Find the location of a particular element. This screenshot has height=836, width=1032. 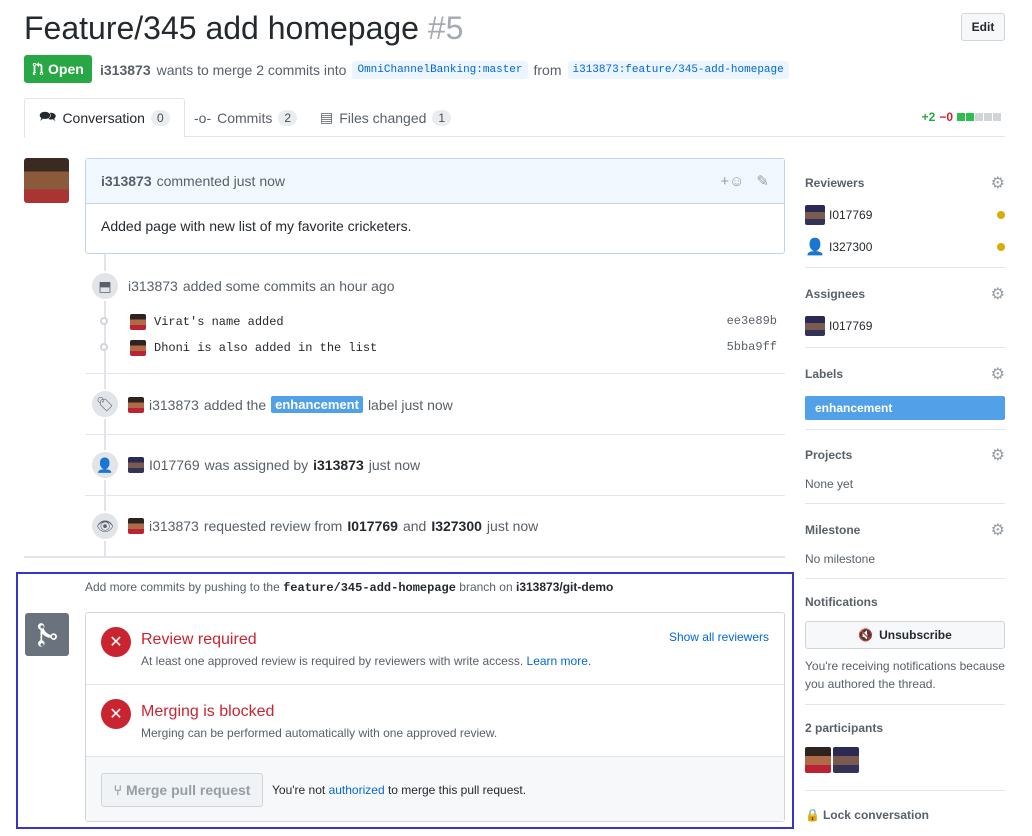

diffstat-blocks is located at coordinates (979, 117).